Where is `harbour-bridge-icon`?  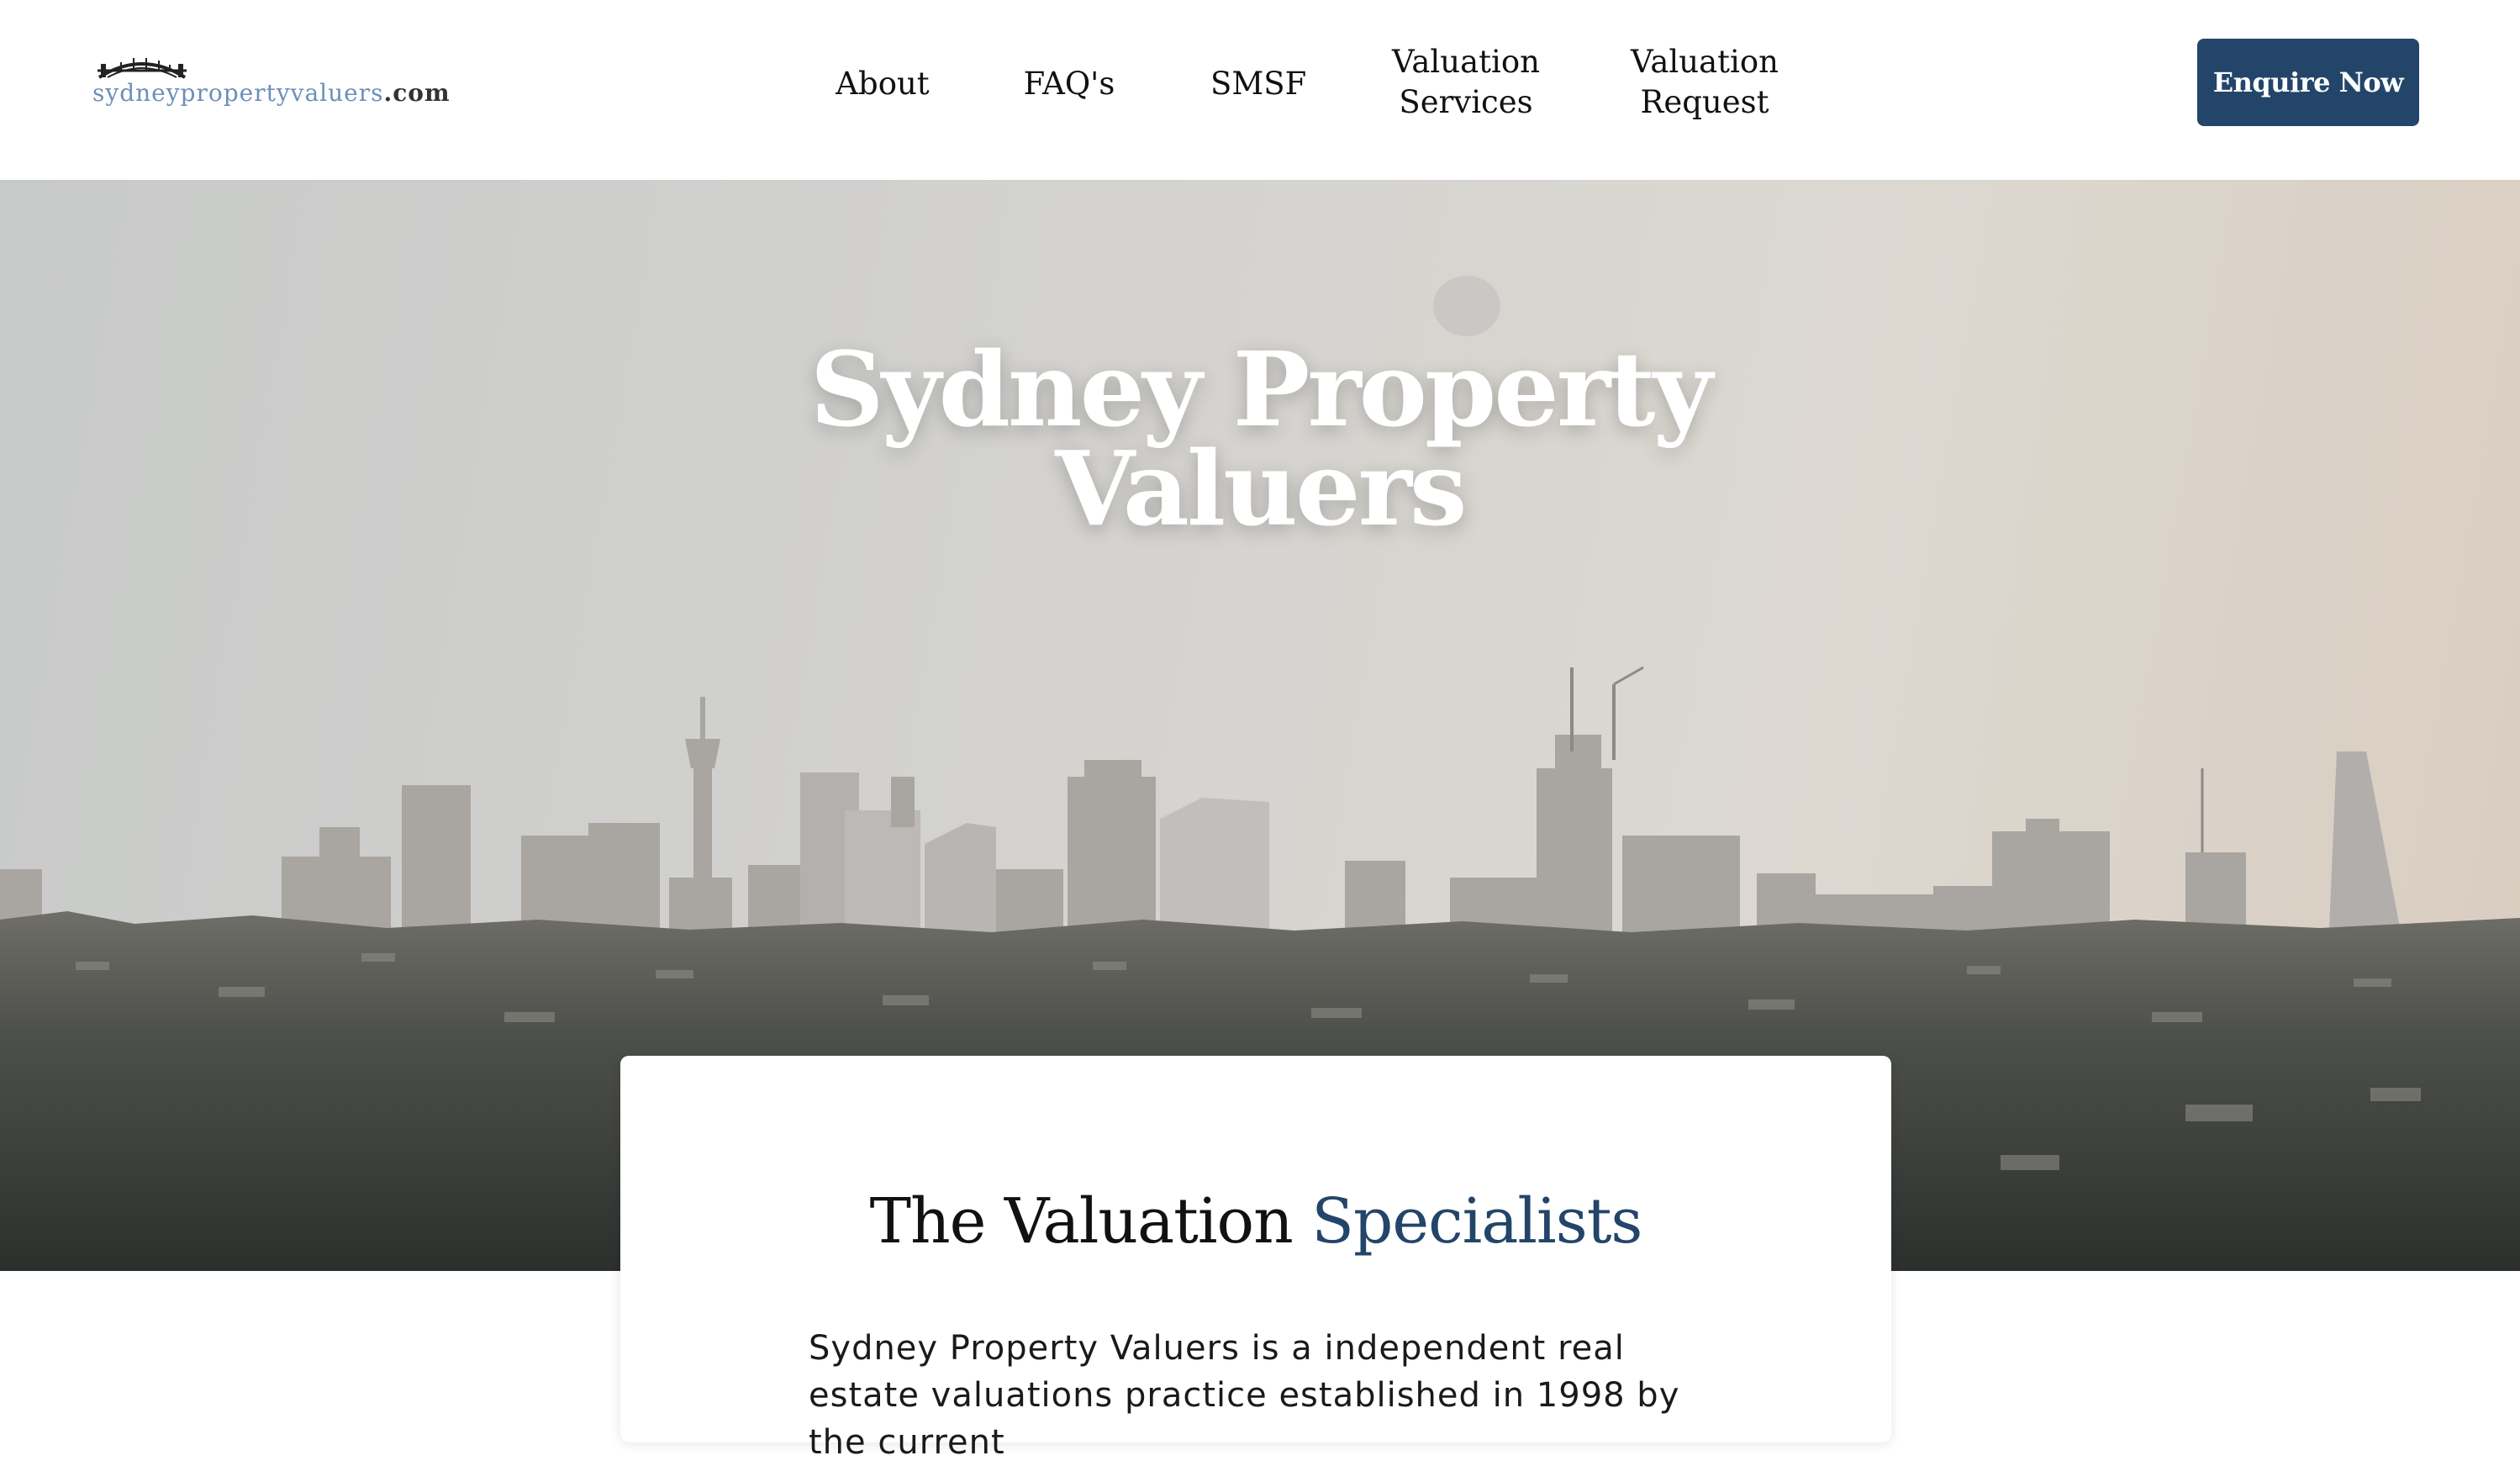
harbour-bridge-icon is located at coordinates (142, 68).